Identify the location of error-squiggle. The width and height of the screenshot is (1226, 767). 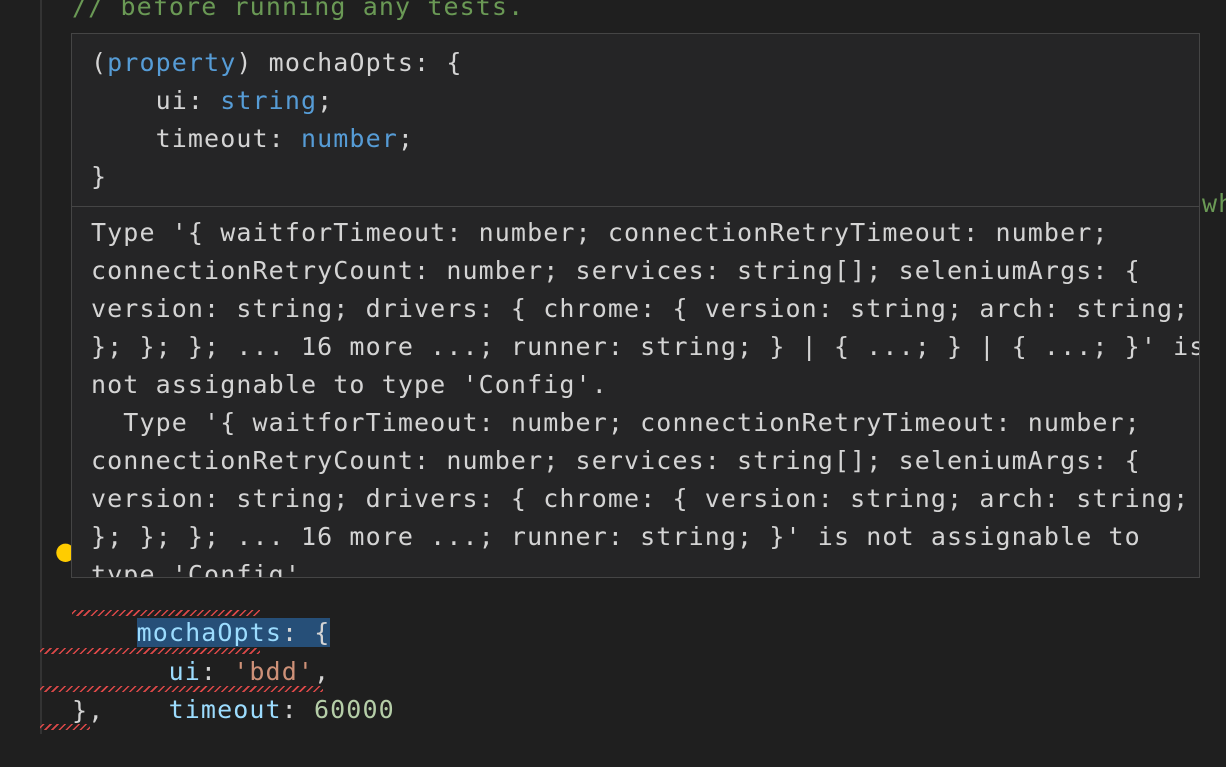
(65, 727).